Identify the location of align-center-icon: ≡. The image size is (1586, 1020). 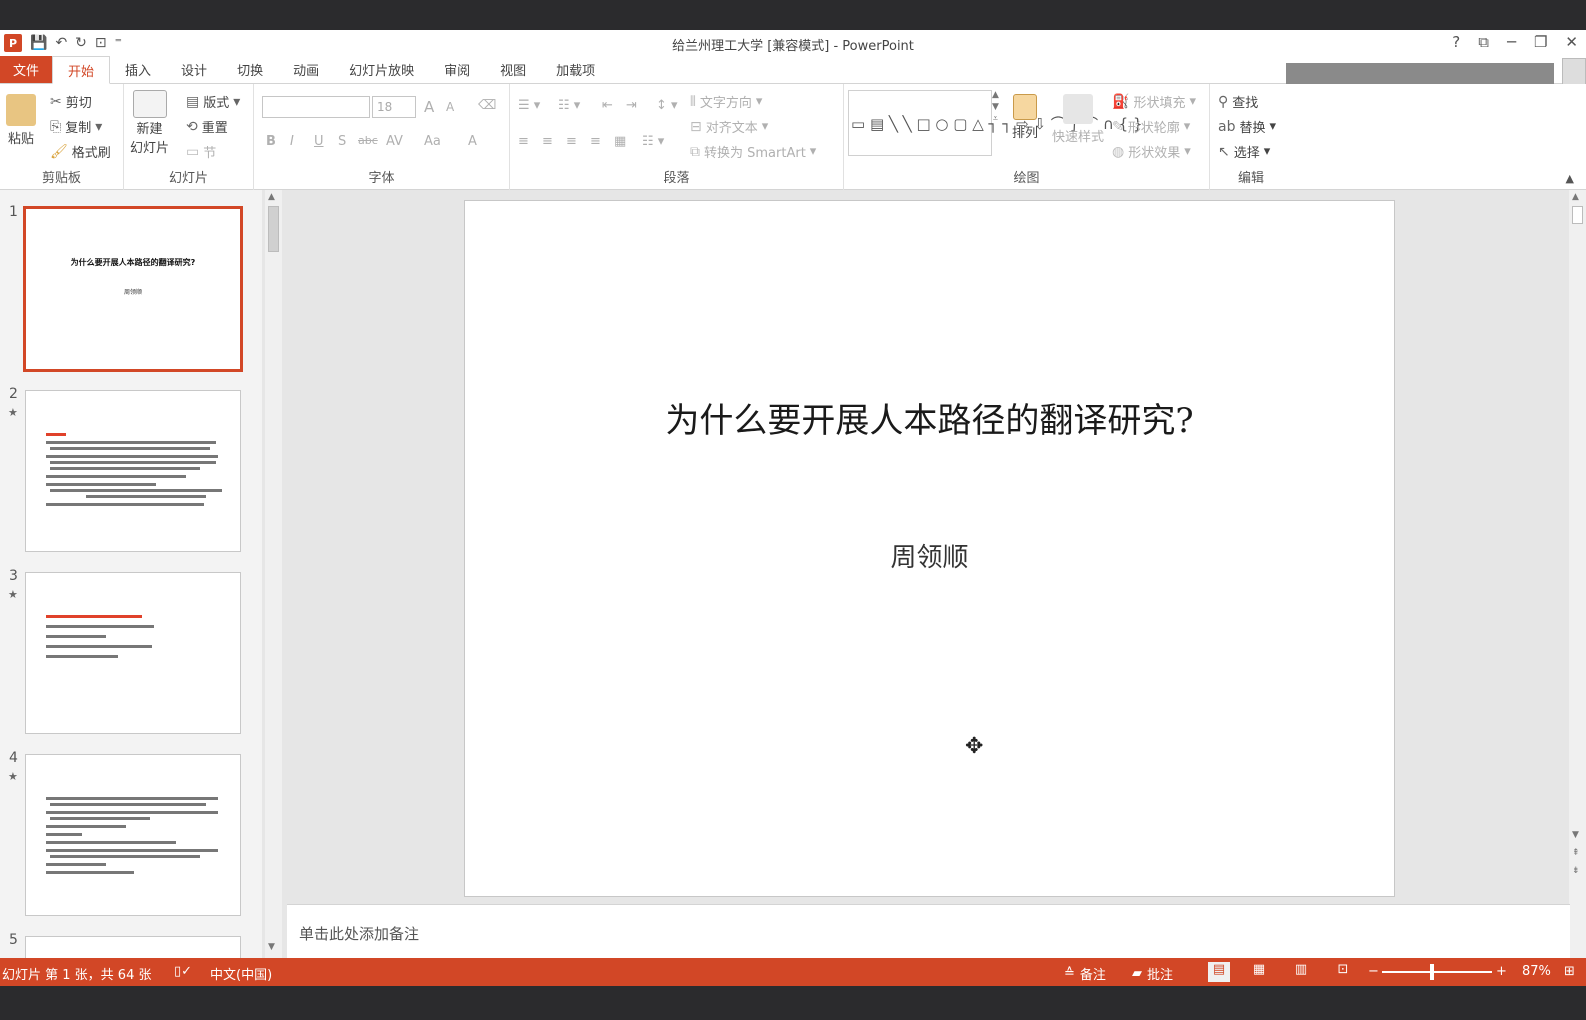
(547, 141).